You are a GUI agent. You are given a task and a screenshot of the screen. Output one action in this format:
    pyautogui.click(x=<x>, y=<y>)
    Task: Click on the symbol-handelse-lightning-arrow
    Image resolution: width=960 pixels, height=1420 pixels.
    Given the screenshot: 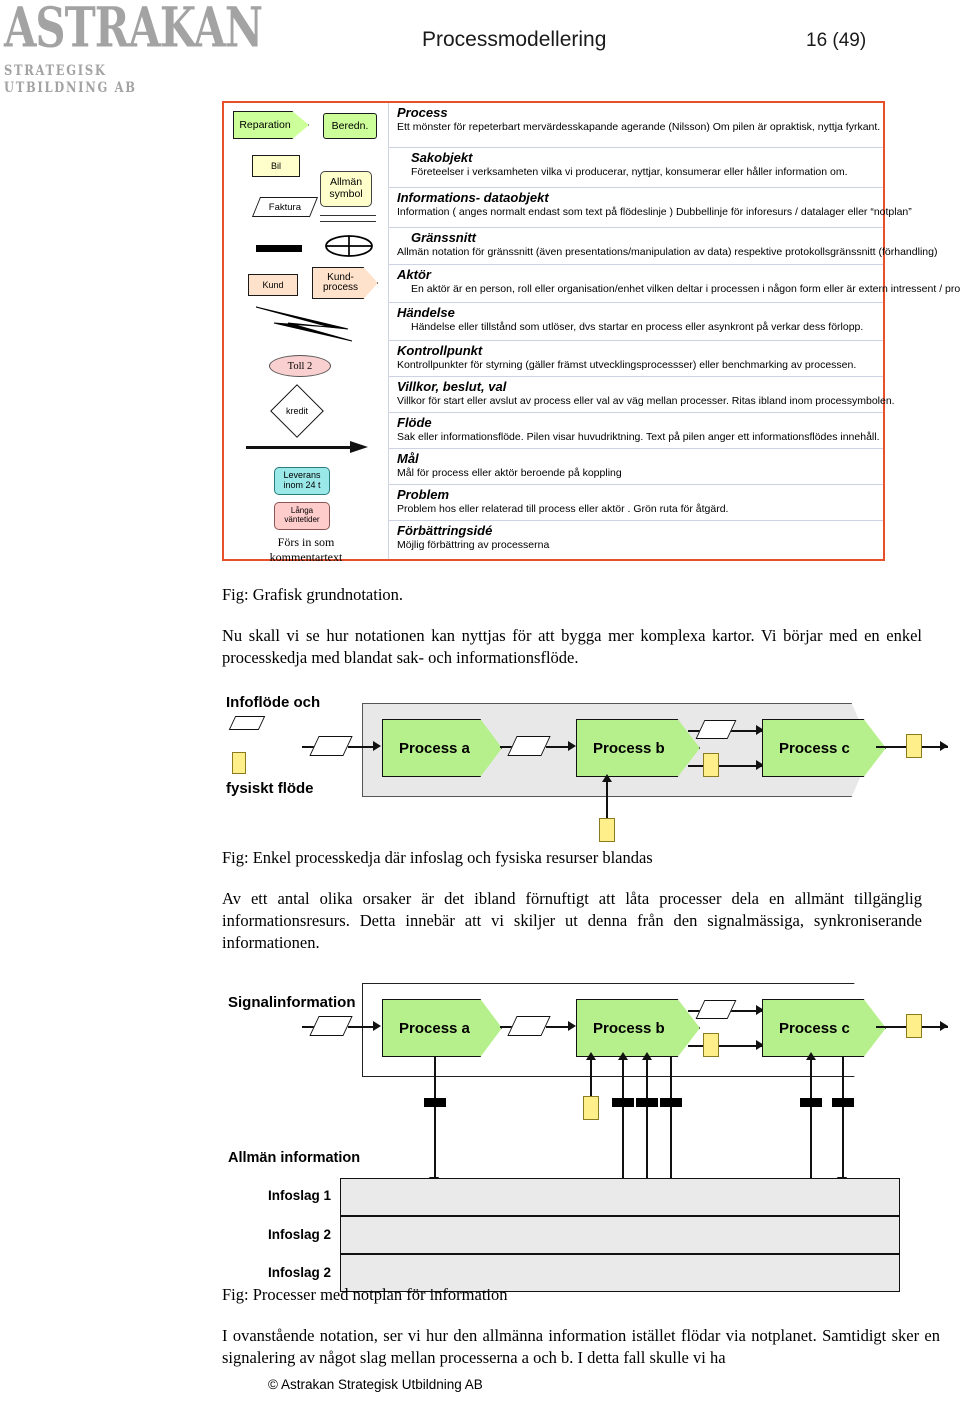 What is the action you would take?
    pyautogui.click(x=304, y=324)
    